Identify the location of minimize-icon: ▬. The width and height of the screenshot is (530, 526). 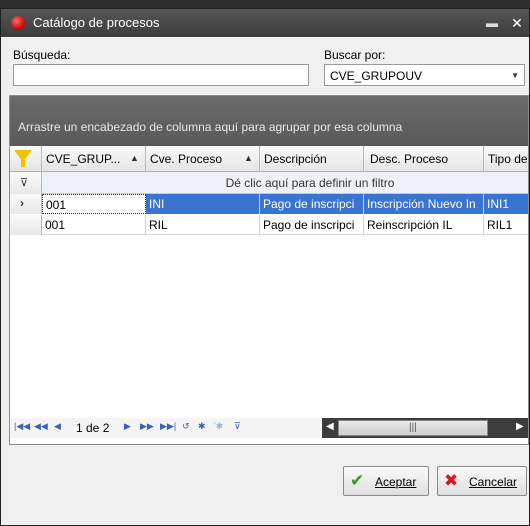
(492, 23).